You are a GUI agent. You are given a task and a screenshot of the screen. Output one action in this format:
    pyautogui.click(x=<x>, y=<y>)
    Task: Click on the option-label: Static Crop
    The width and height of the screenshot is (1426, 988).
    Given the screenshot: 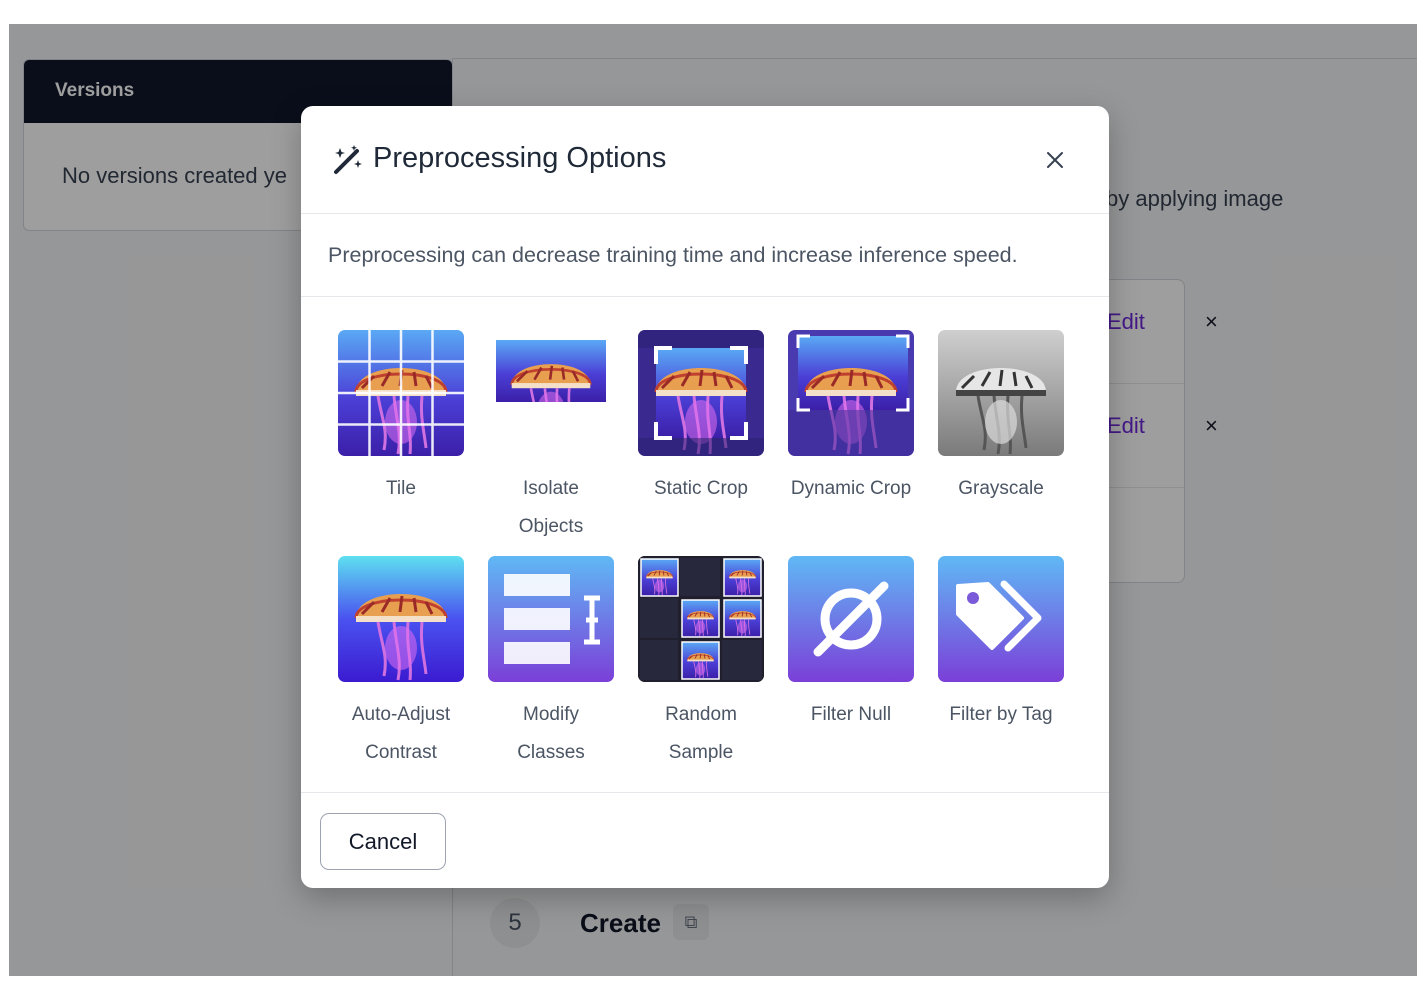 What is the action you would take?
    pyautogui.click(x=701, y=488)
    